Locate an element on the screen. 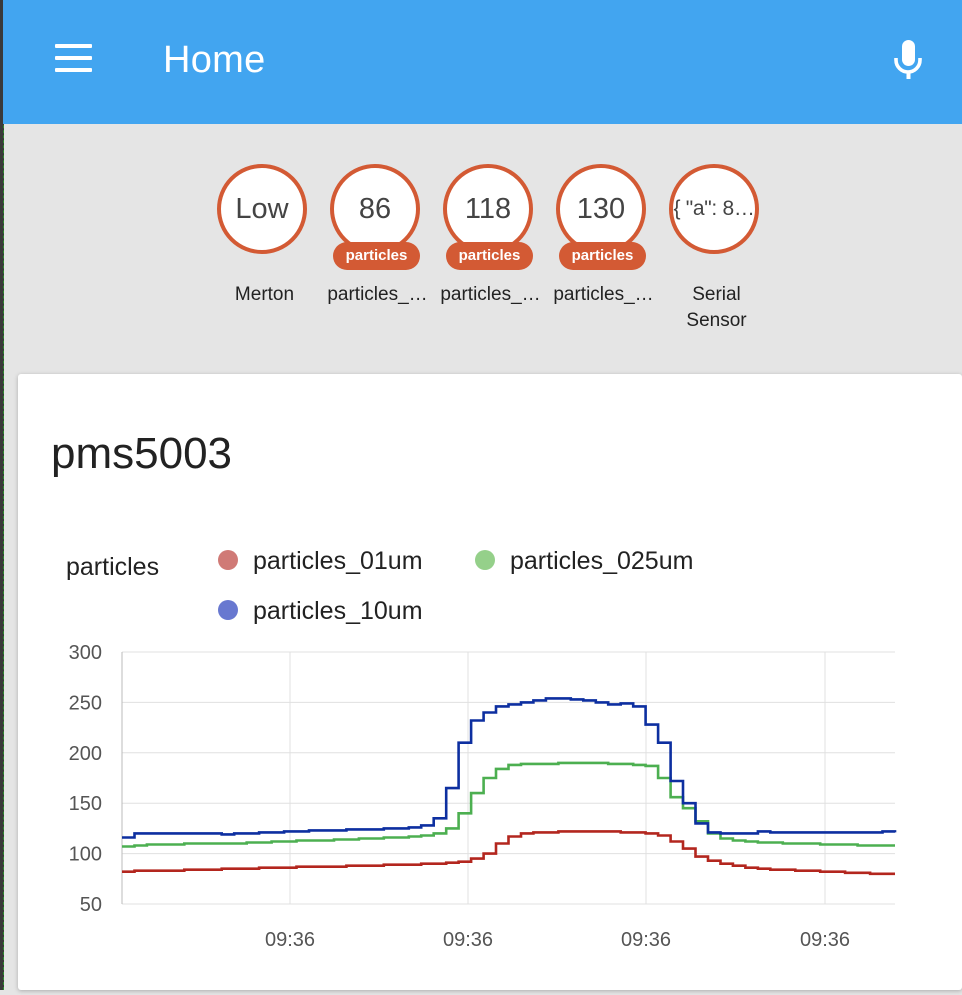 This screenshot has width=962, height=995. badge-value: 86 is located at coordinates (375, 208).